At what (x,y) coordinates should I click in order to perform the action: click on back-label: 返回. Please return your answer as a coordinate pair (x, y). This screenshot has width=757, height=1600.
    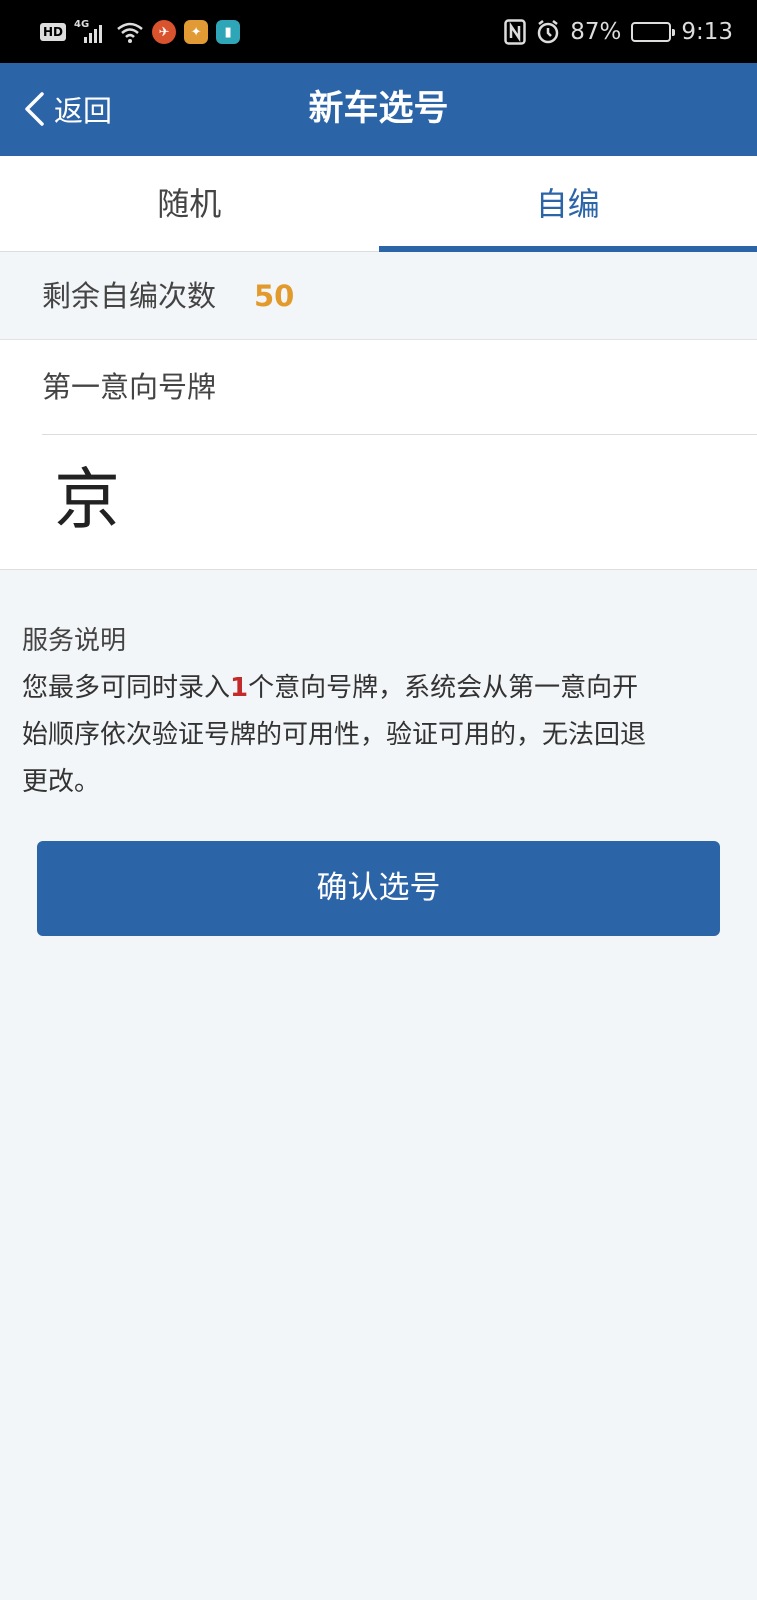
    Looking at the image, I should click on (83, 111).